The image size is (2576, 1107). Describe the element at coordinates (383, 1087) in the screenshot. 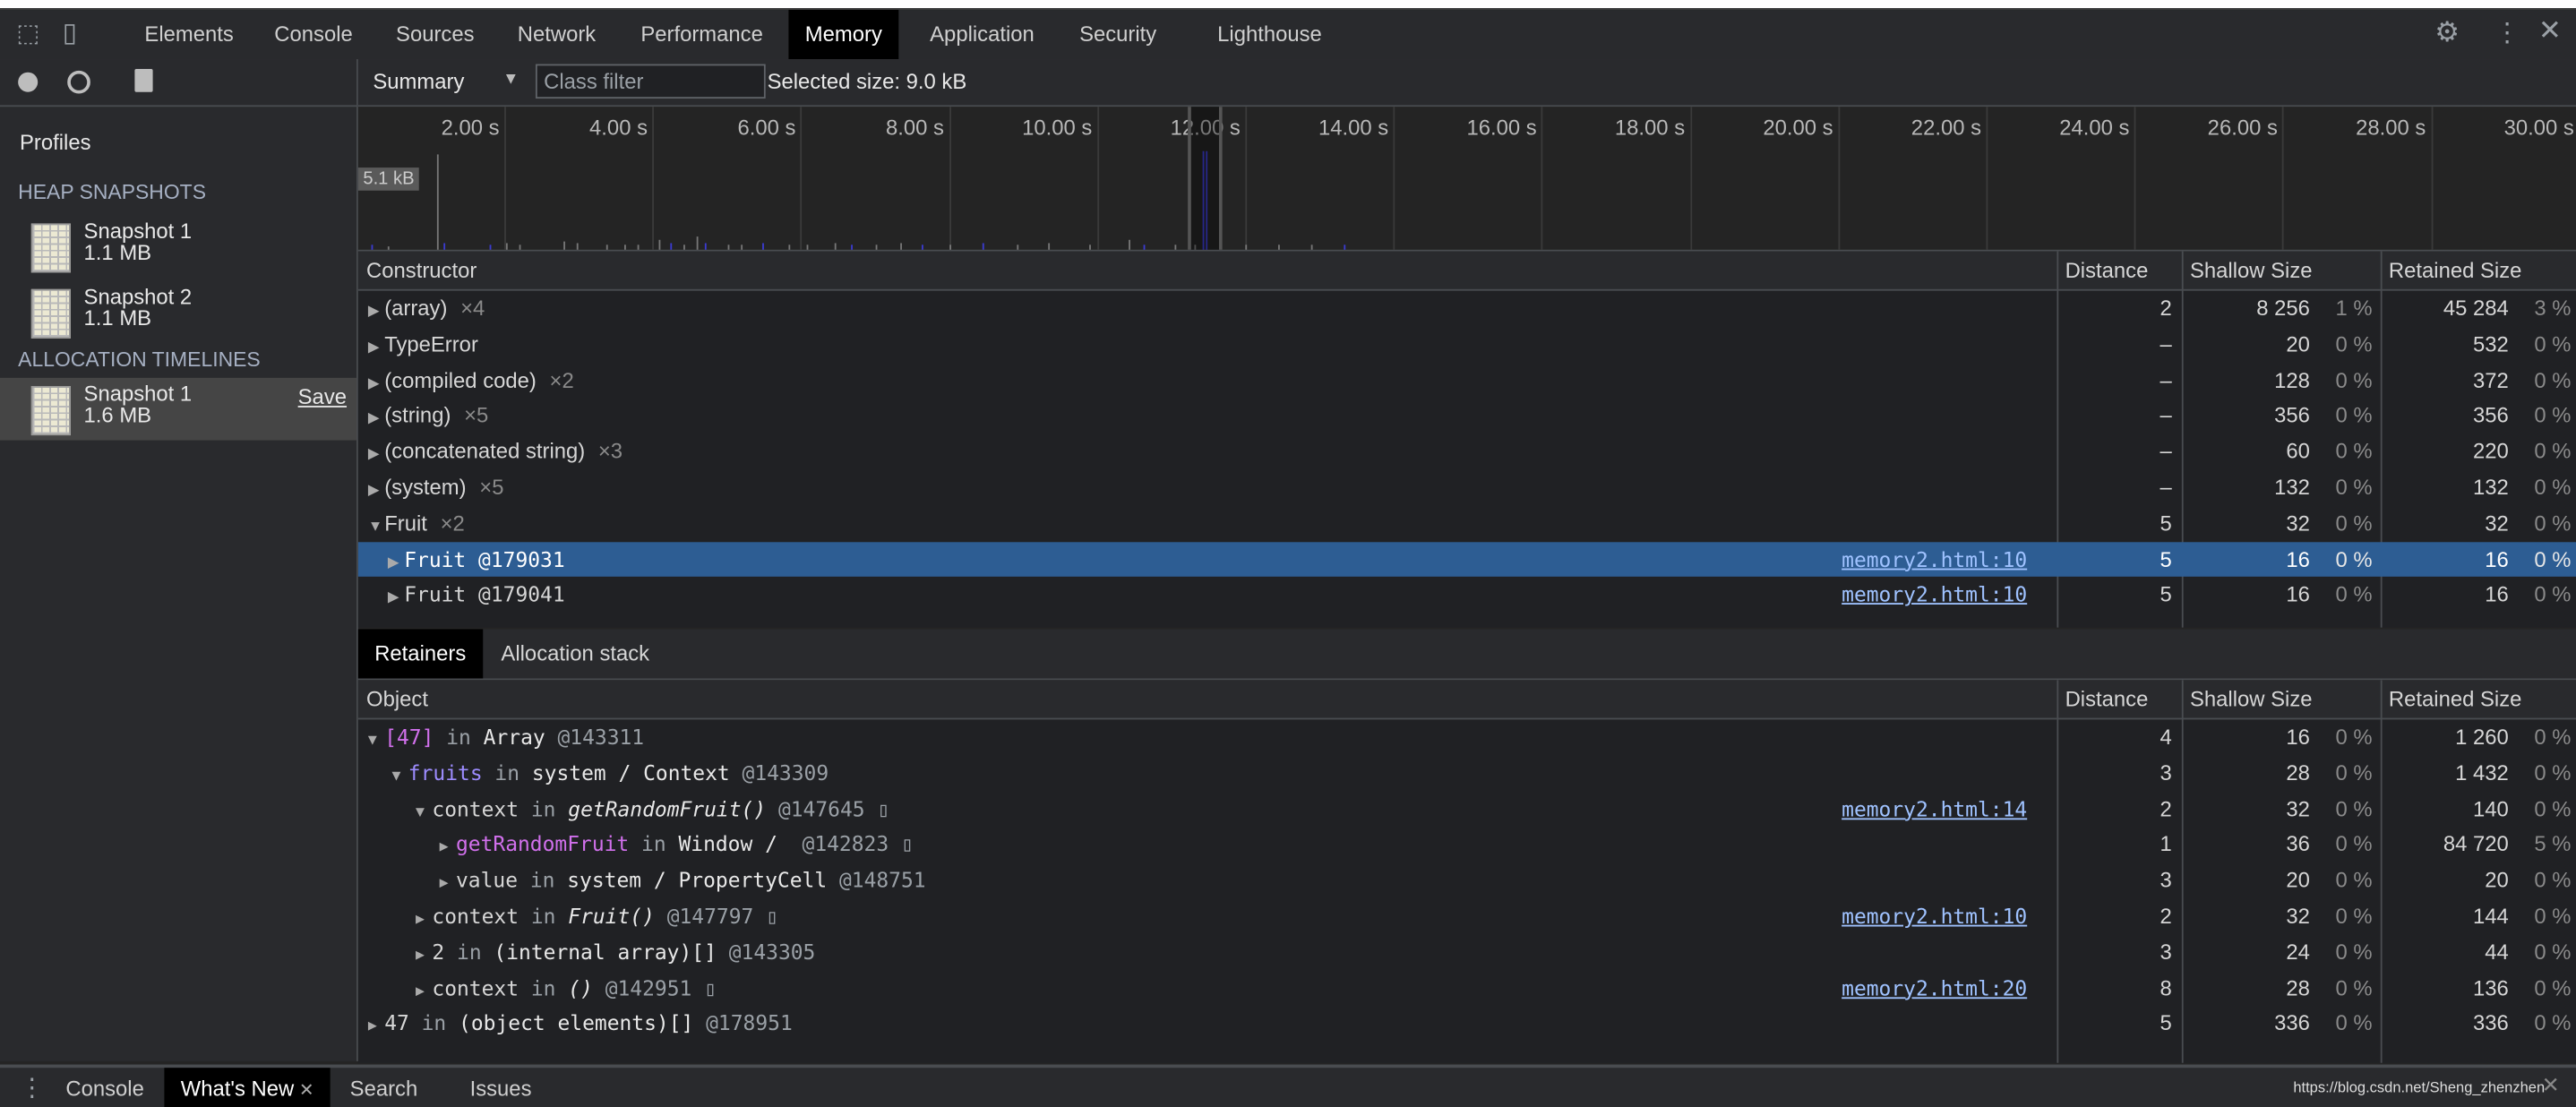

I see `drawer-tab-search: Search` at that location.